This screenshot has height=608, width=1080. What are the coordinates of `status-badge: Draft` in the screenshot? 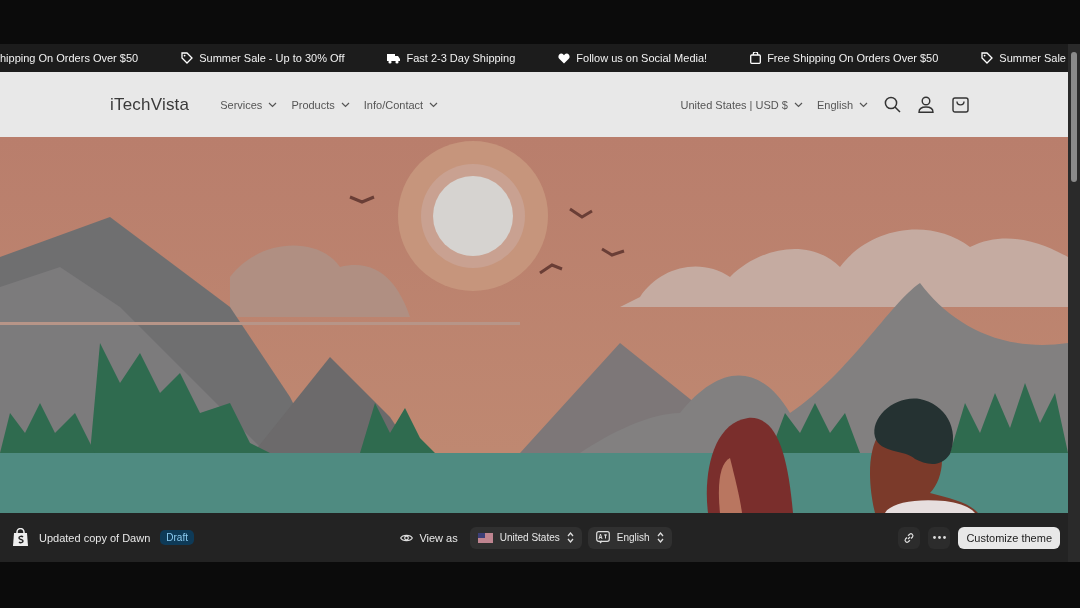 It's located at (177, 537).